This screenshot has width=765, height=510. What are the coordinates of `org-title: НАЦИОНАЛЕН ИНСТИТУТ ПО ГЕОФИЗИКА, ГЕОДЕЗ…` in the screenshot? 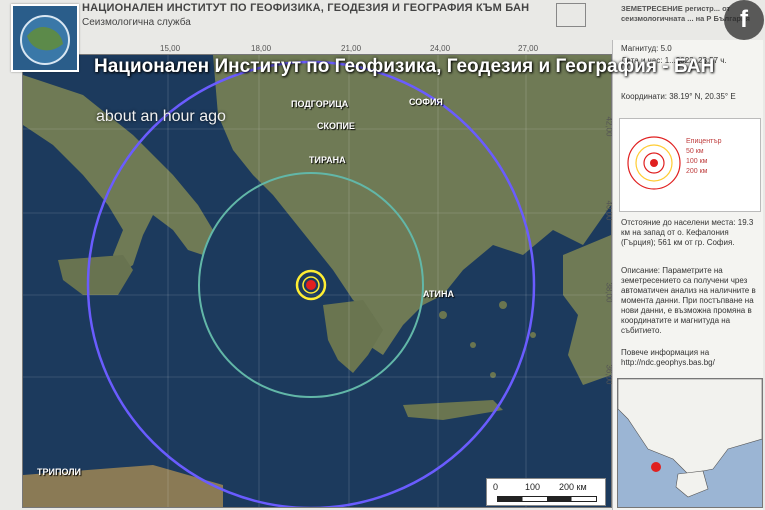 It's located at (306, 8).